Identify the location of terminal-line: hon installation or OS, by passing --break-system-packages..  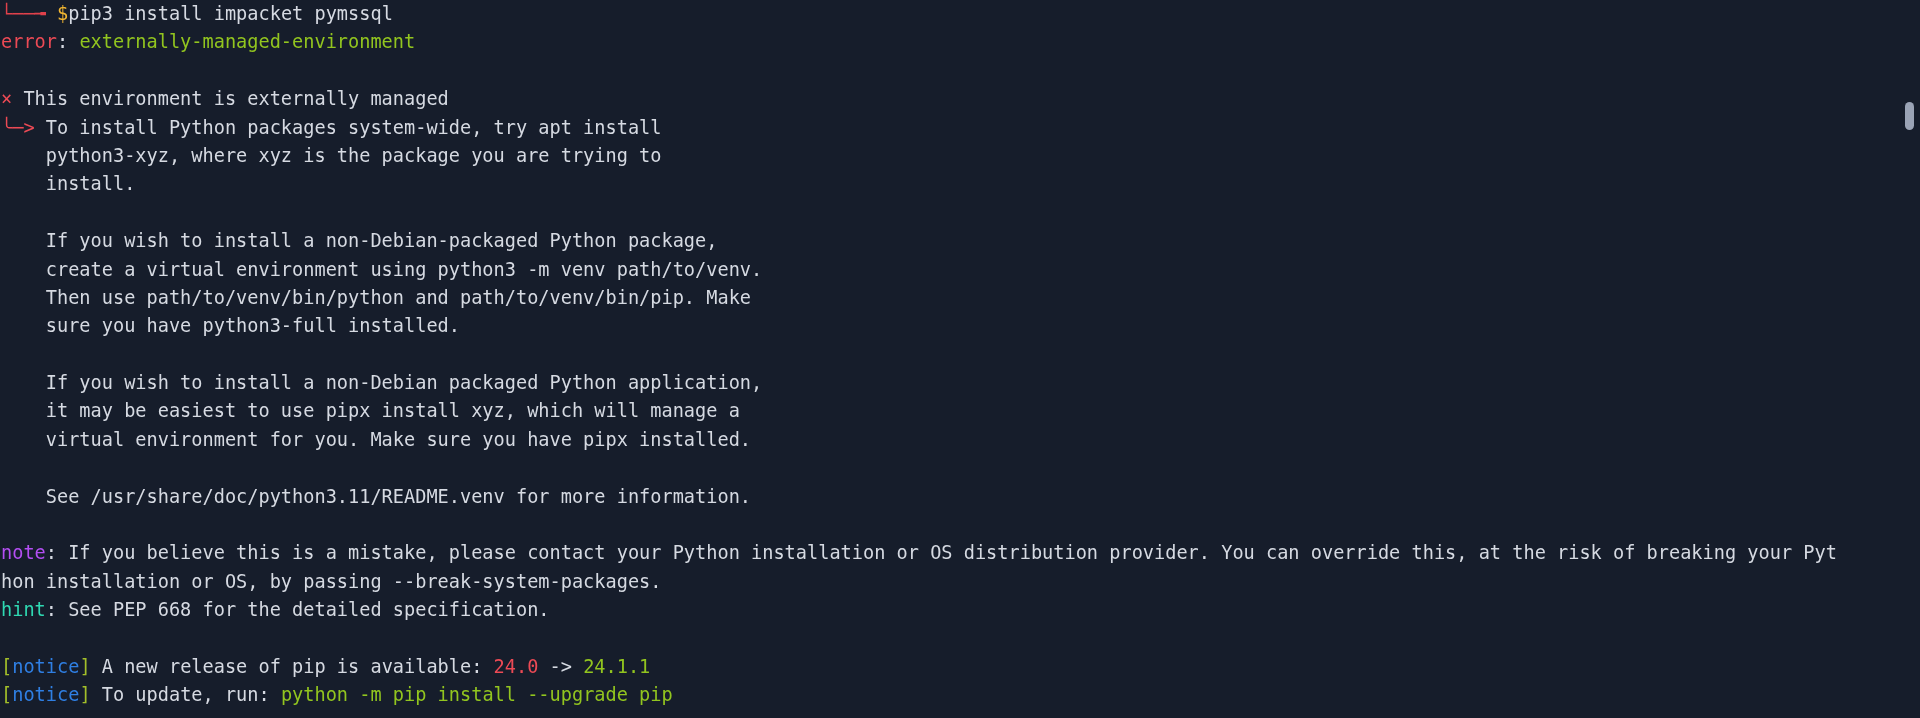
(332, 581).